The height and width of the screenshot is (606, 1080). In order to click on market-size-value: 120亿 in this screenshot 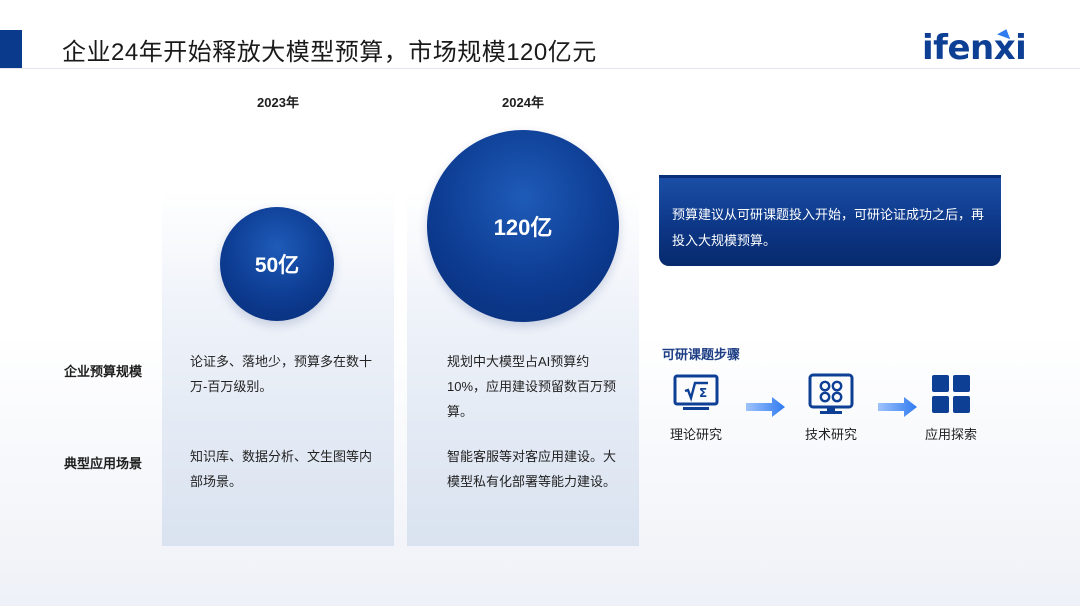, I will do `click(523, 227)`.